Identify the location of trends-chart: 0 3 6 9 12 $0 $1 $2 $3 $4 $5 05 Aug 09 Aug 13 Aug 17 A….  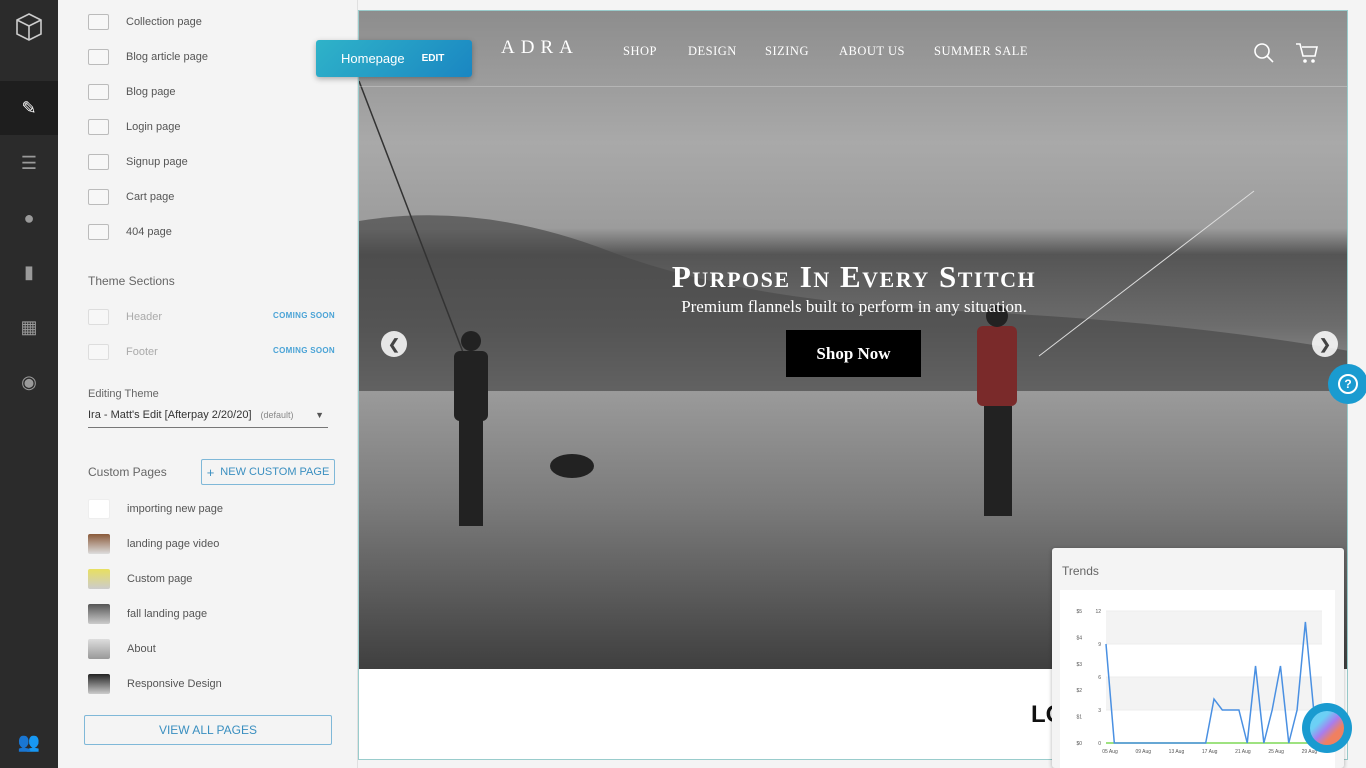
(1199, 682).